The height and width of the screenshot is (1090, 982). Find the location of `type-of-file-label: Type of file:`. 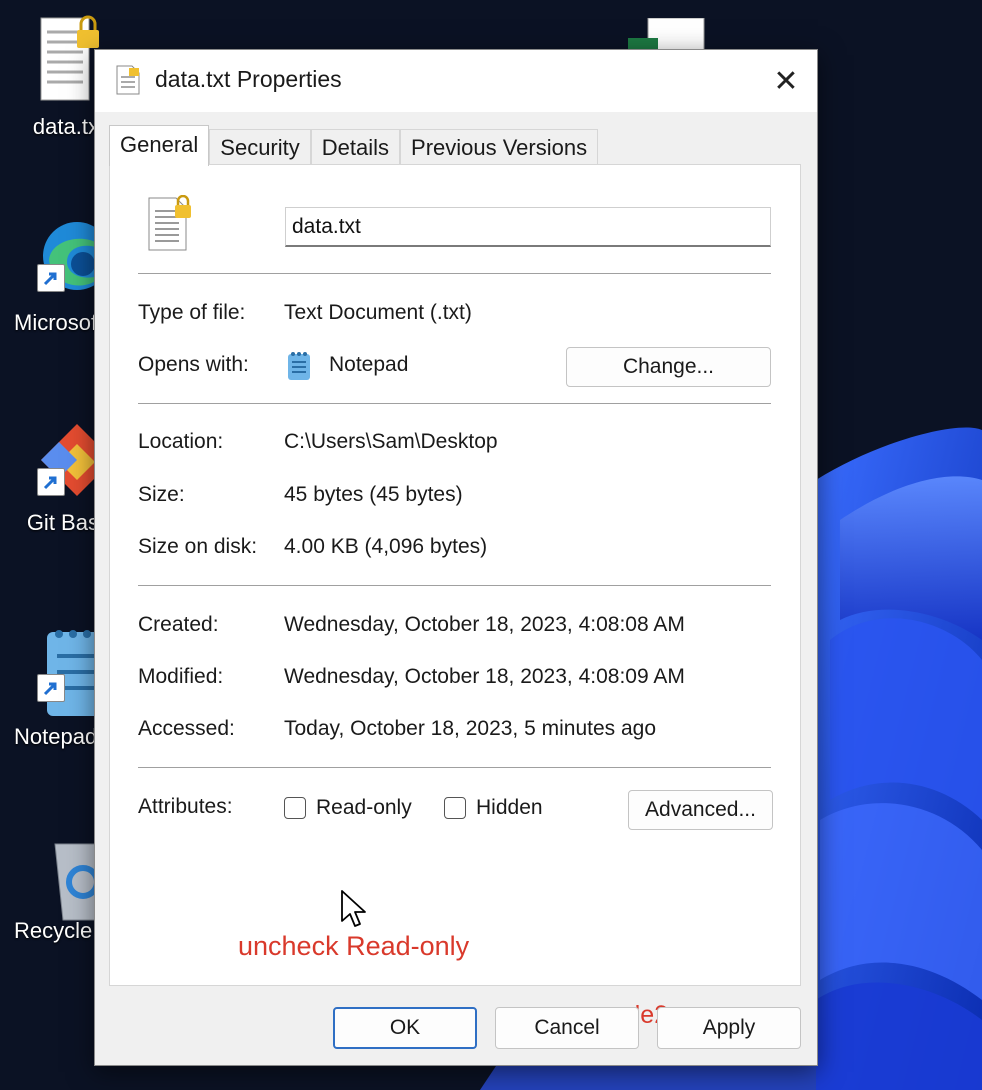

type-of-file-label: Type of file: is located at coordinates (192, 312).